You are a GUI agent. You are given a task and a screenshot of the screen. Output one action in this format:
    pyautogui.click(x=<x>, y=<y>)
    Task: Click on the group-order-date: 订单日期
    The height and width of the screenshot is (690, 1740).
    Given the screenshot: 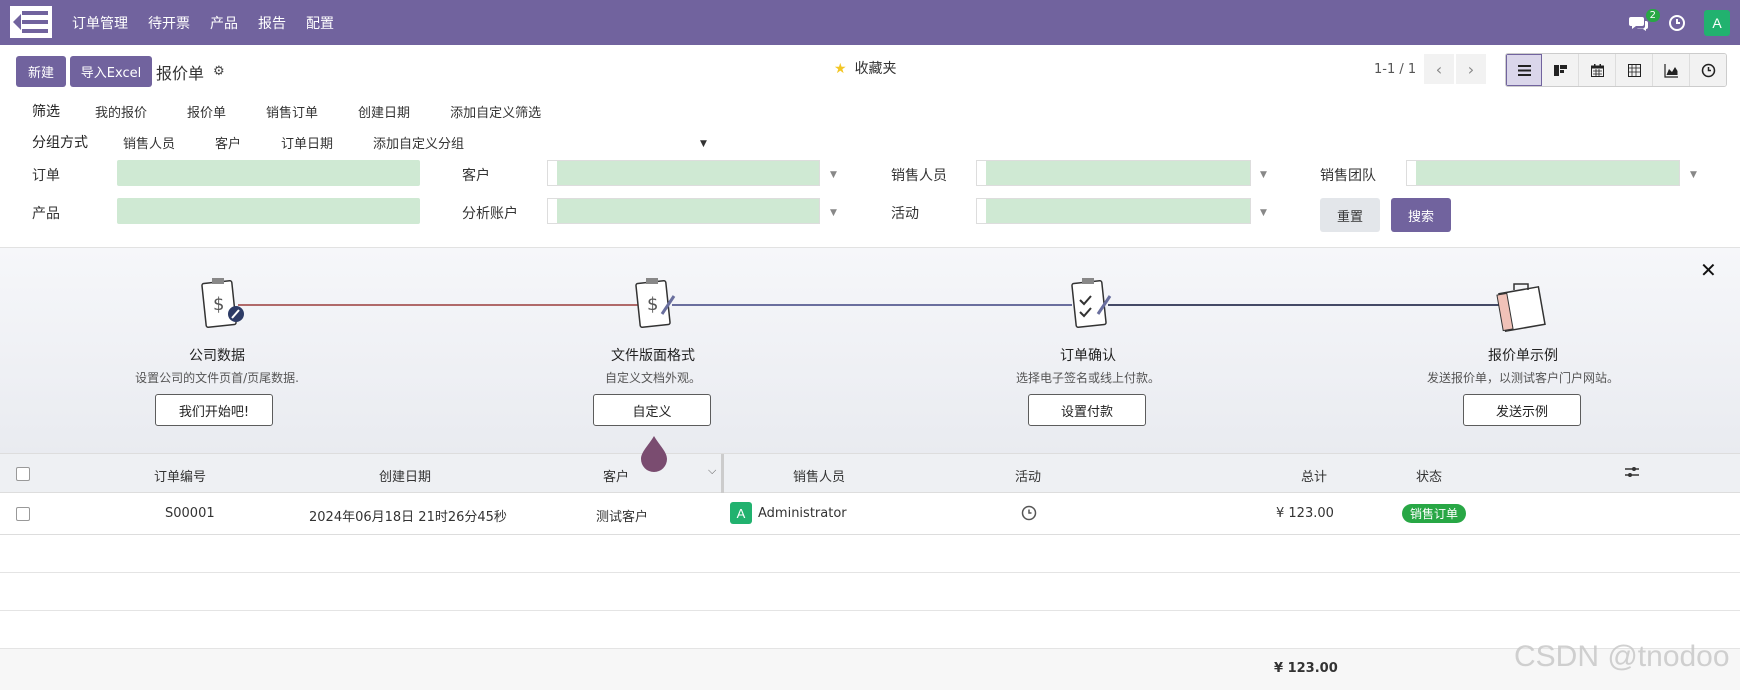 What is the action you would take?
    pyautogui.click(x=307, y=142)
    